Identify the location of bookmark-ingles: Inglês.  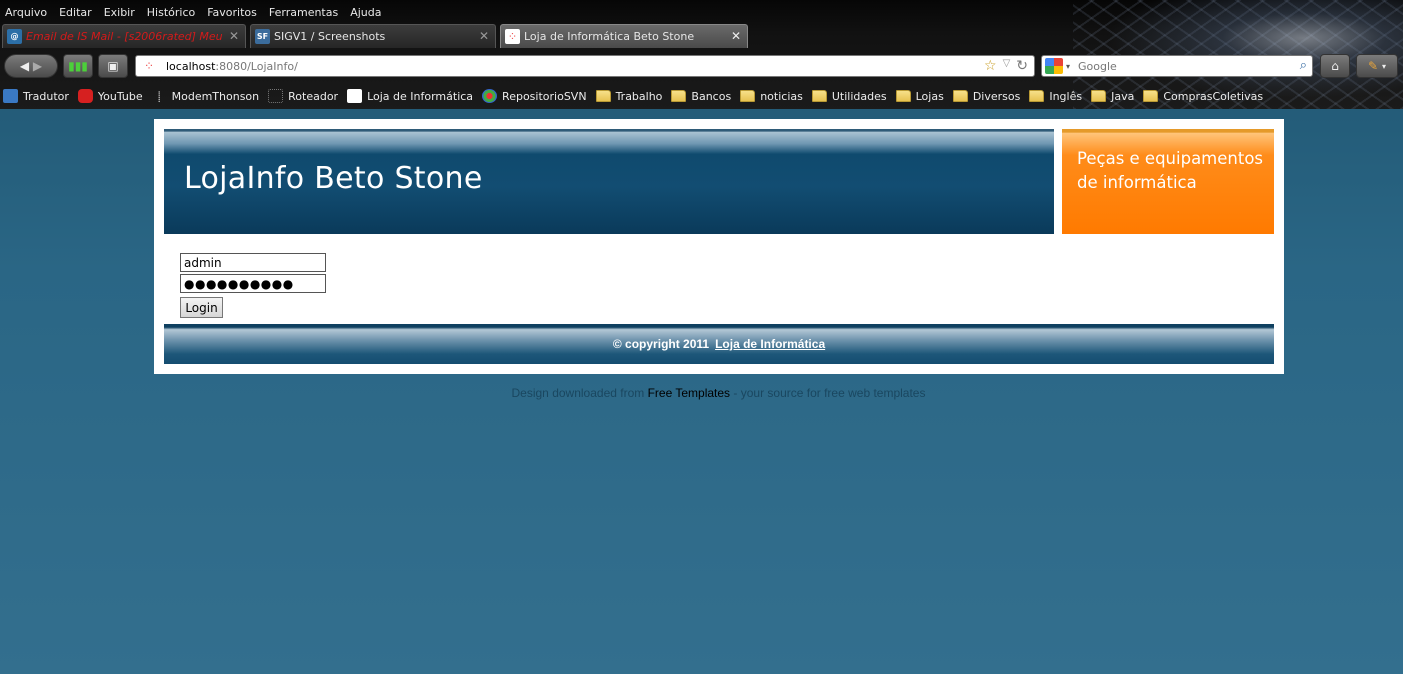
(1055, 96).